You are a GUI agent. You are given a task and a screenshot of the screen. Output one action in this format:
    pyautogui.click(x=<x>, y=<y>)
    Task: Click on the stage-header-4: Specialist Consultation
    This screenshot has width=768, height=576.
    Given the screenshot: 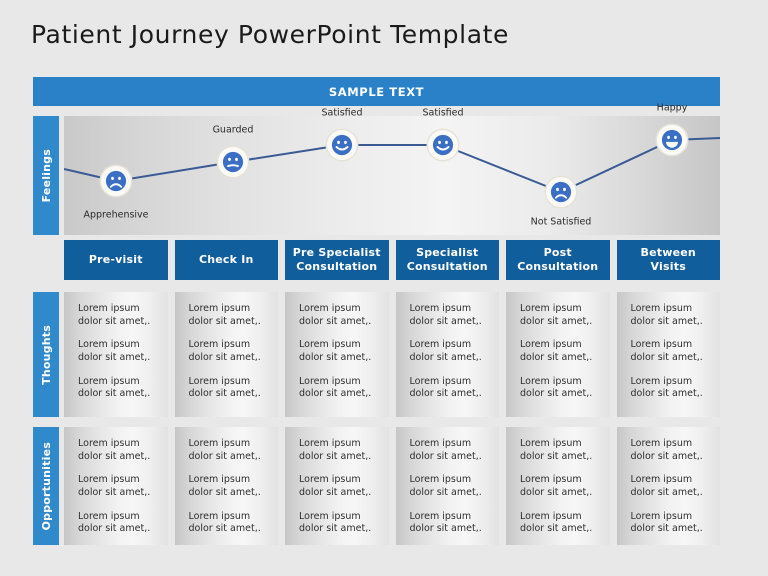 What is the action you would take?
    pyautogui.click(x=447, y=260)
    